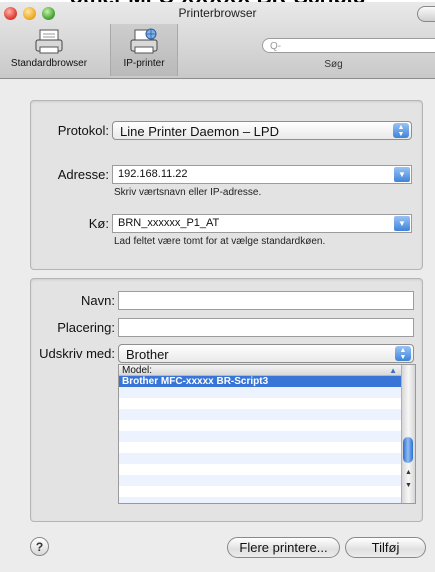 Image resolution: width=435 pixels, height=572 pixels. Describe the element at coordinates (98, 223) in the screenshot. I see `queue-label: Kø:` at that location.